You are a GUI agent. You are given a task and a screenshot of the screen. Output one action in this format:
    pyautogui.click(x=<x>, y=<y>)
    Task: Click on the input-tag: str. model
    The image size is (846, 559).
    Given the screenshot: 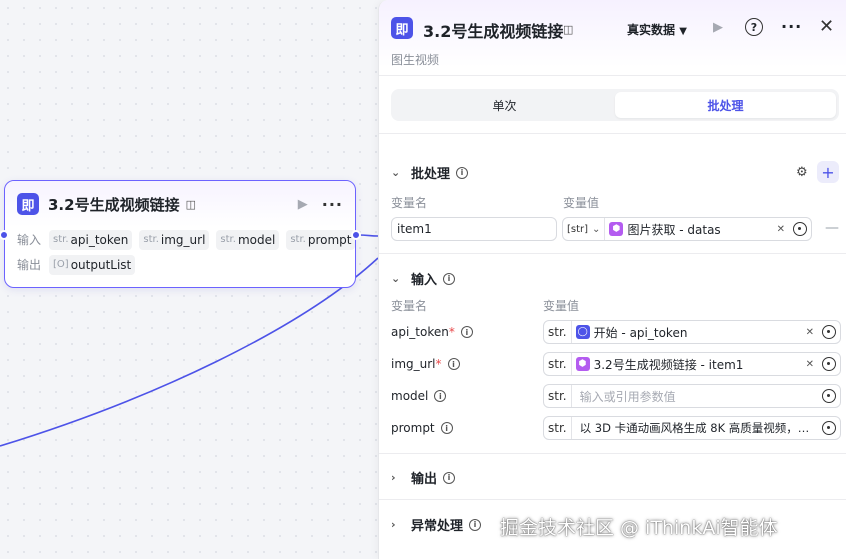 What is the action you would take?
    pyautogui.click(x=248, y=239)
    